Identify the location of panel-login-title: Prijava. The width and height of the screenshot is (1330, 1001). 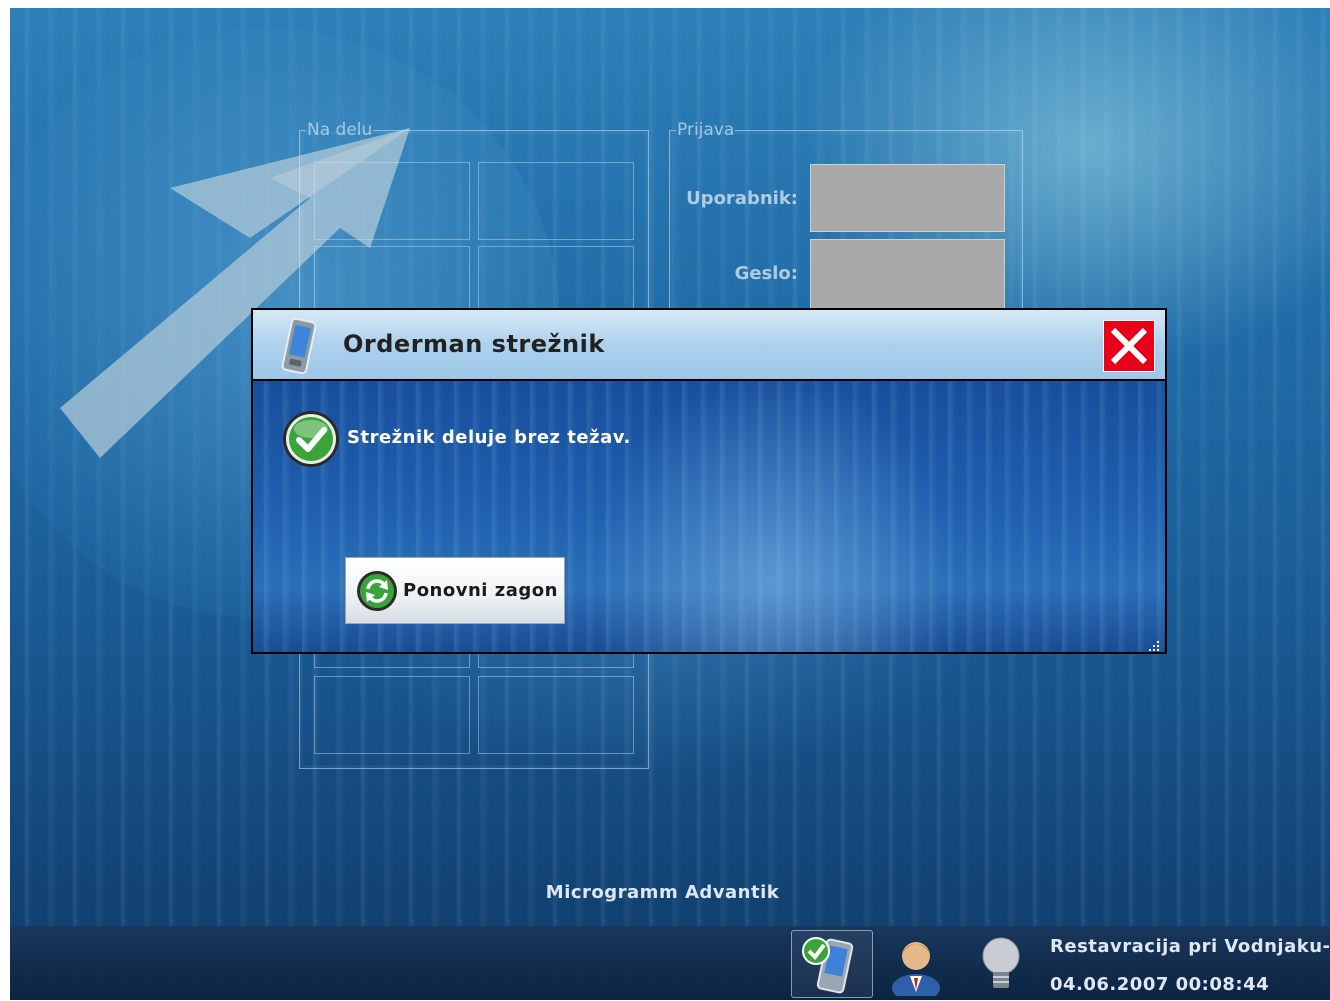
(706, 130).